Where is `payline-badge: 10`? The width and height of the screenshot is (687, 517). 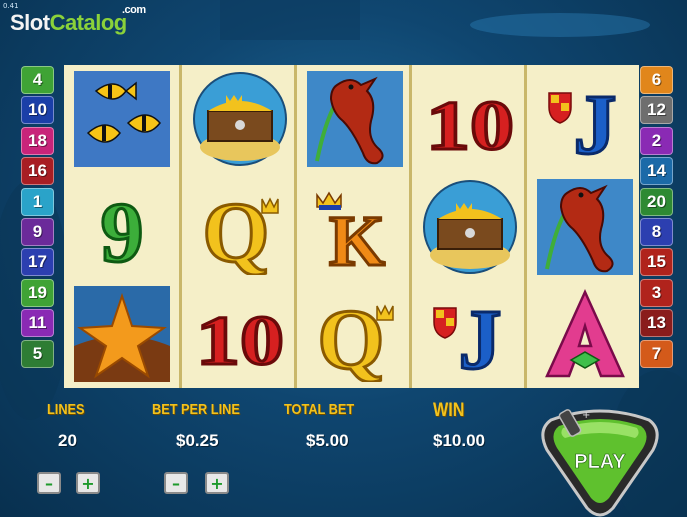
payline-badge: 10 is located at coordinates (37, 110).